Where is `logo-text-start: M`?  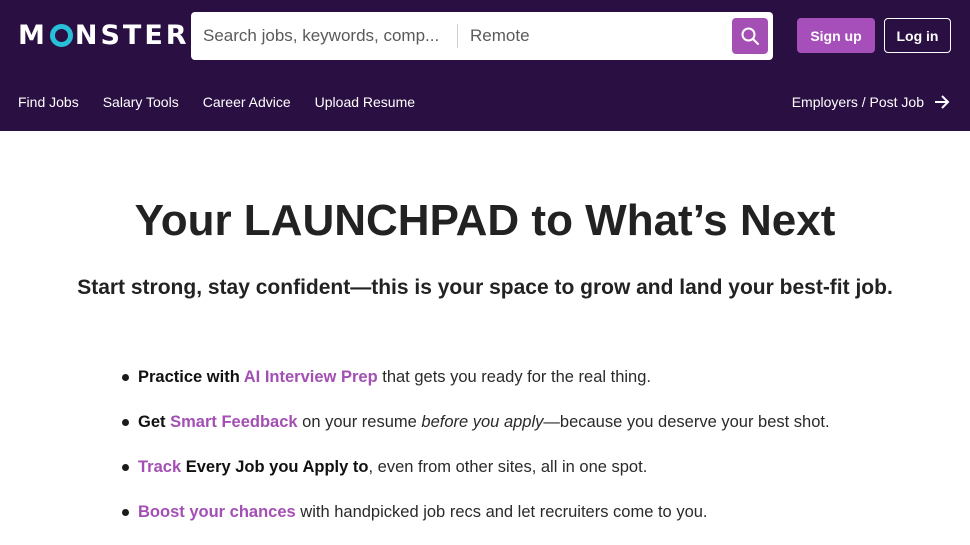
logo-text-start: M is located at coordinates (33, 35).